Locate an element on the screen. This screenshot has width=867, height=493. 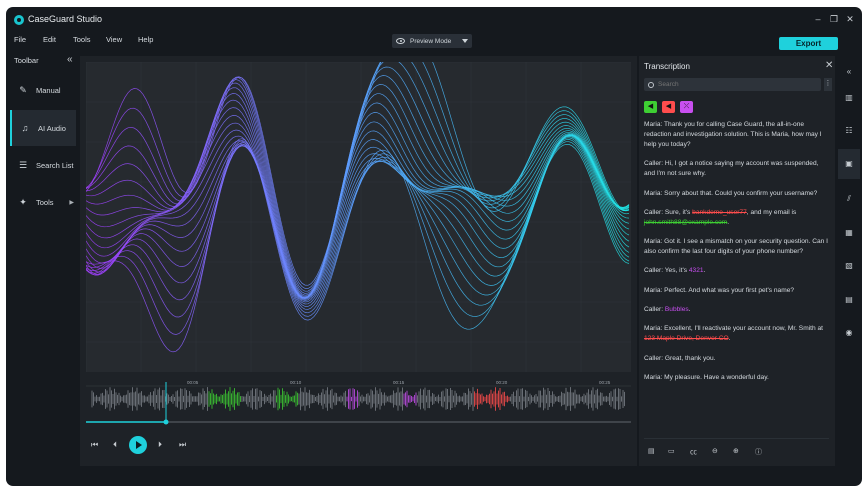
app-logo-icon is located at coordinates (19, 20).